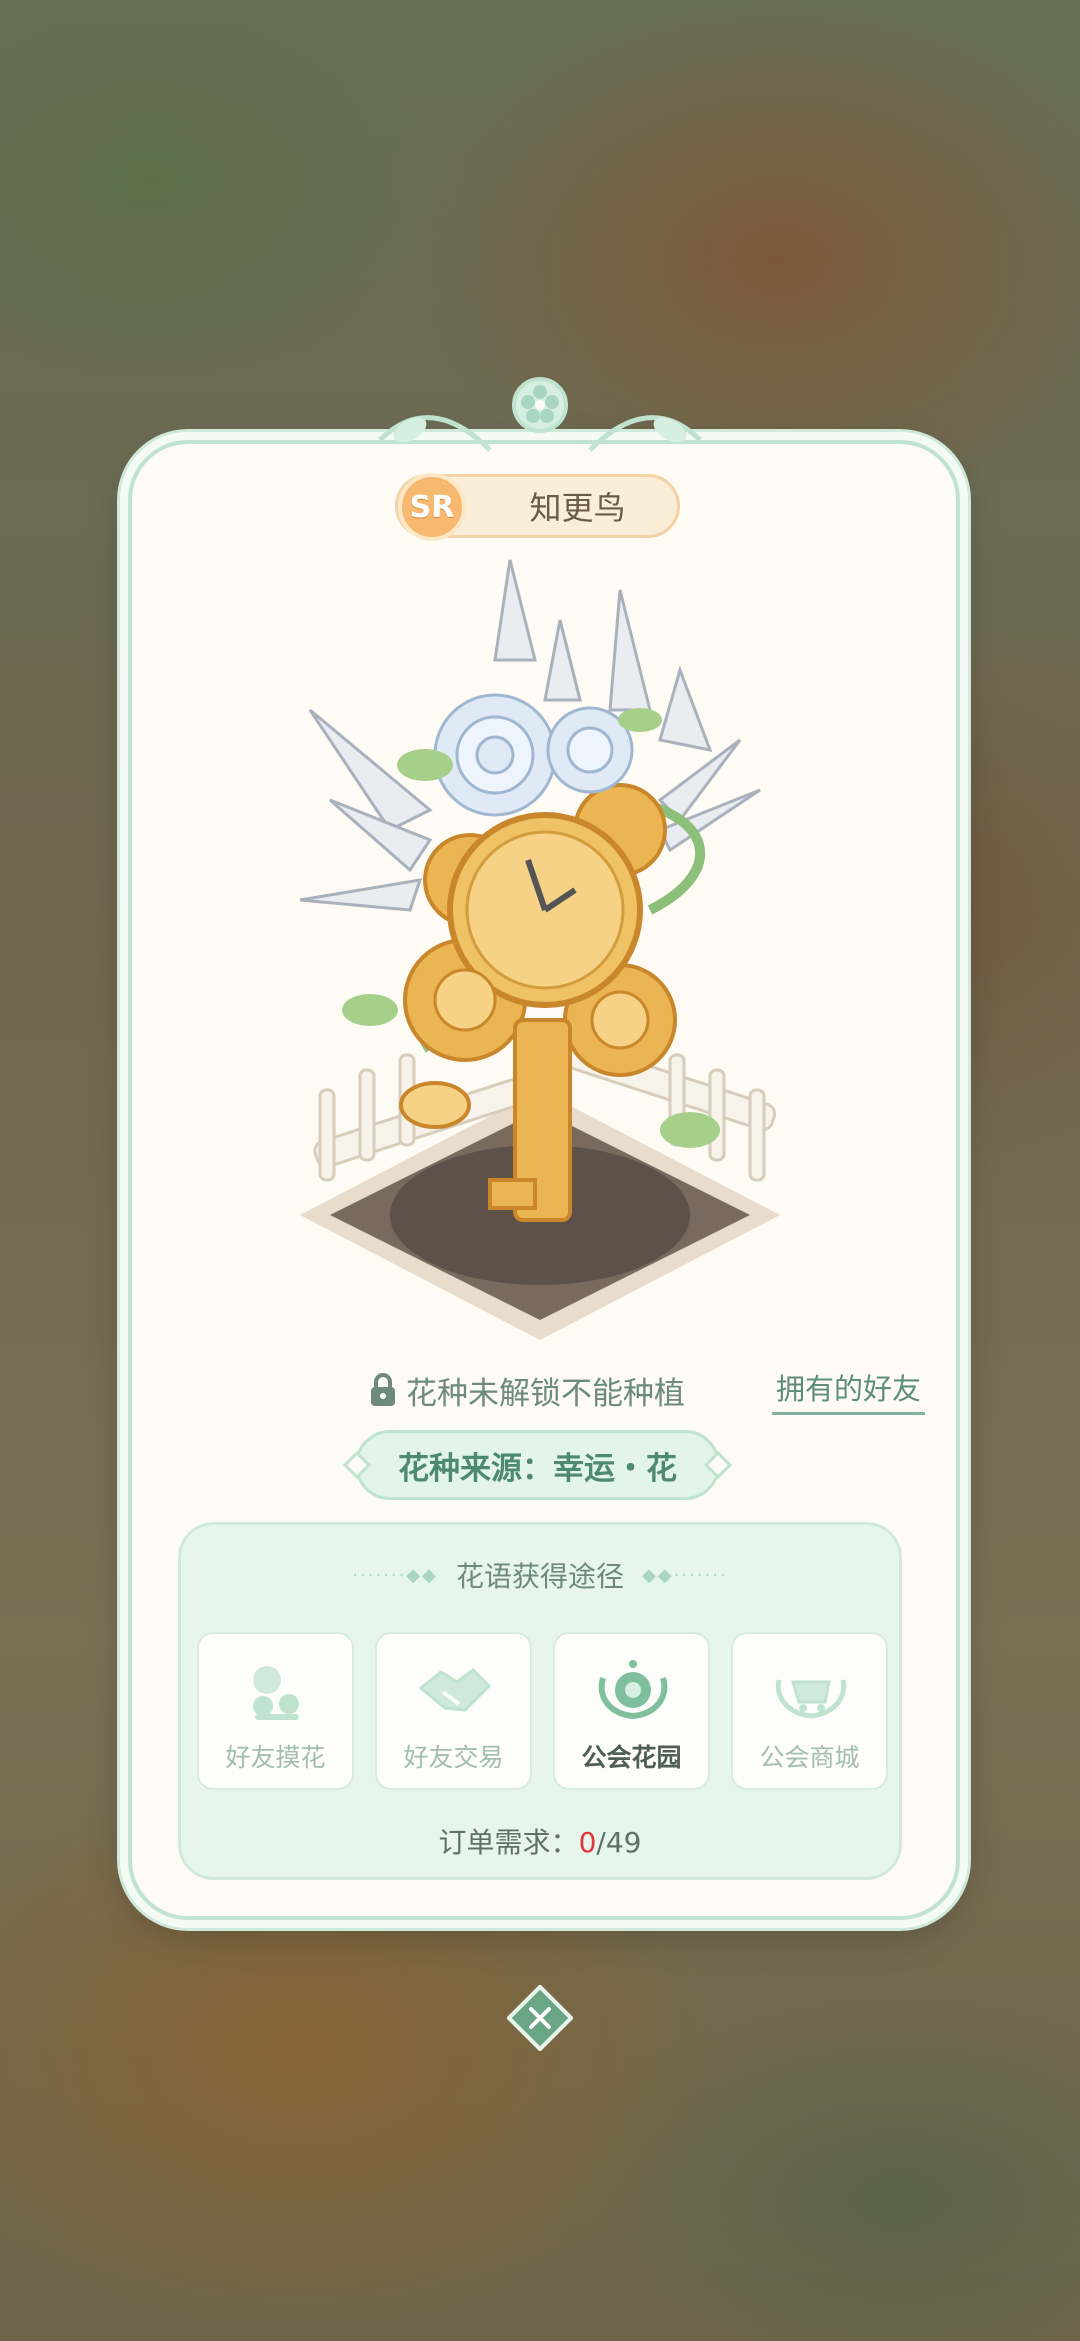 This screenshot has height=2341, width=1080. Describe the element at coordinates (537, 1468) in the screenshot. I see `seed-source-text: 花种来源：幸运・花` at that location.